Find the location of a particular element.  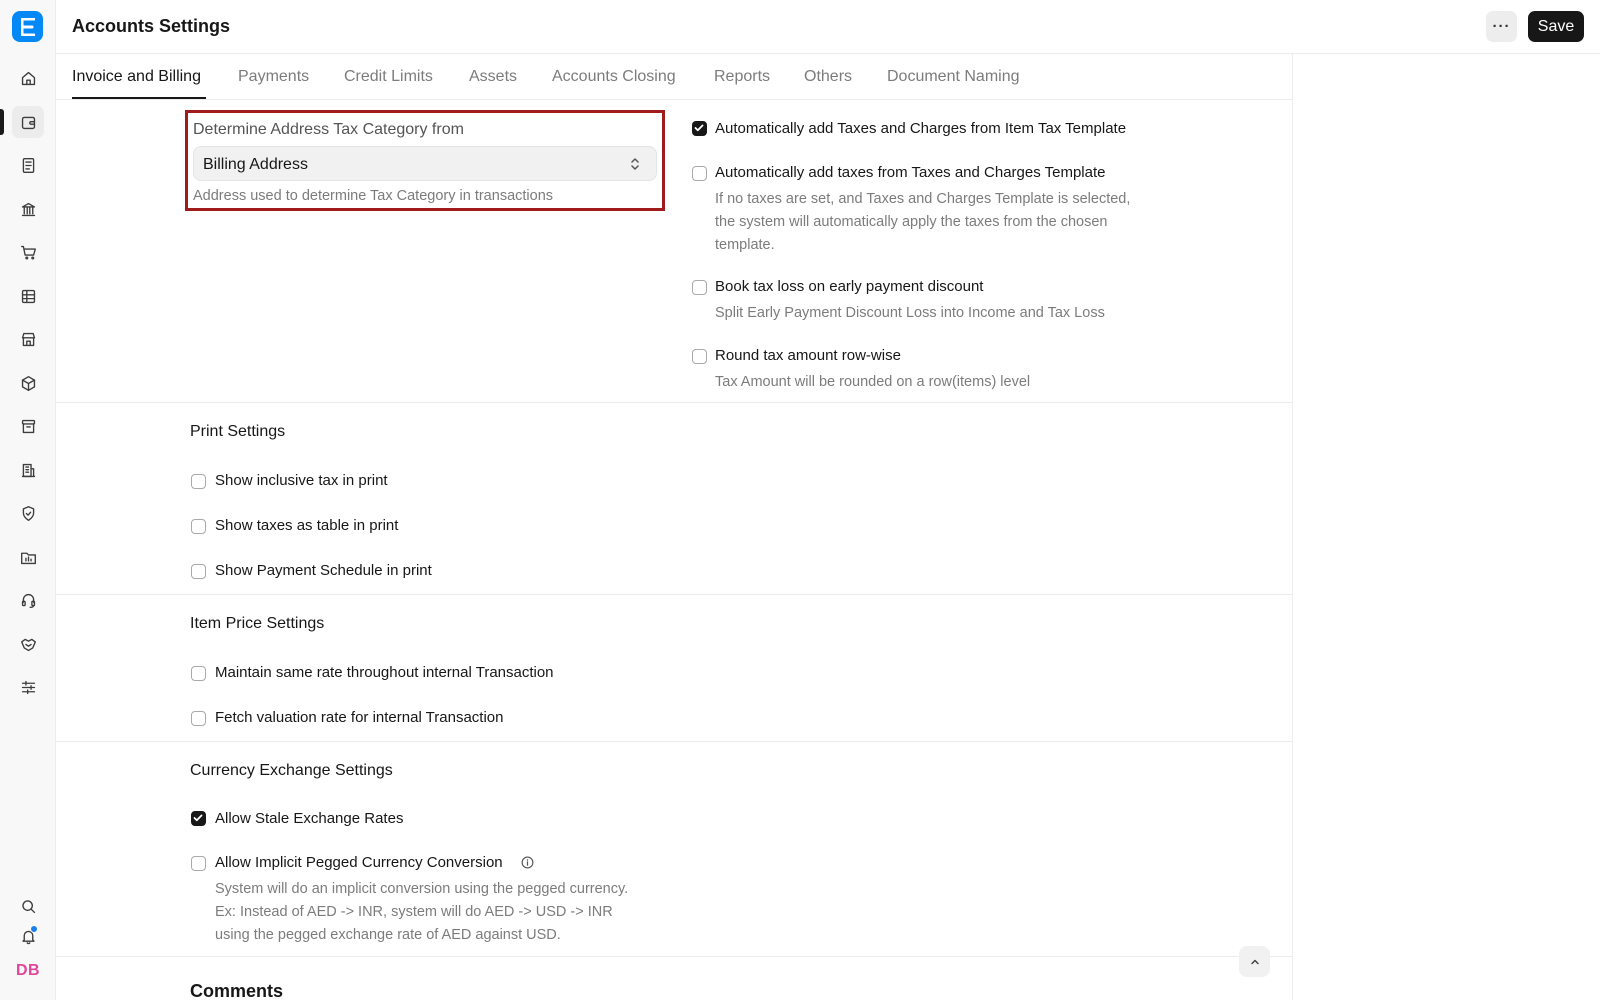

handshake-icon is located at coordinates (28, 644).